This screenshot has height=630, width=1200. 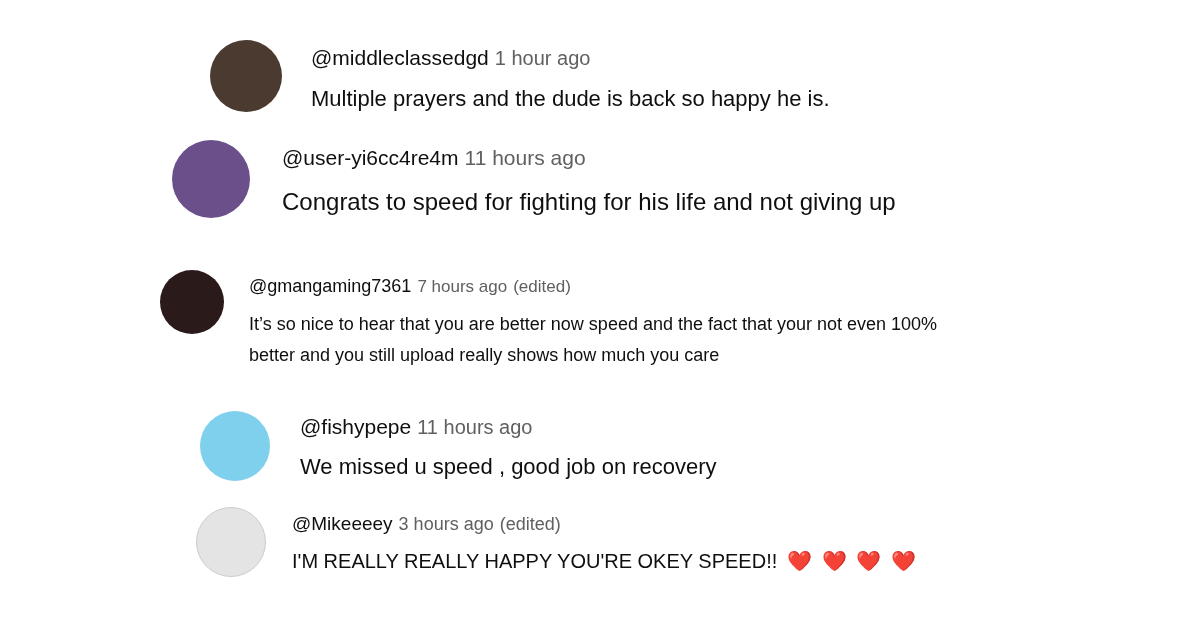 I want to click on username-link: @middleclassedgd, so click(x=400, y=58).